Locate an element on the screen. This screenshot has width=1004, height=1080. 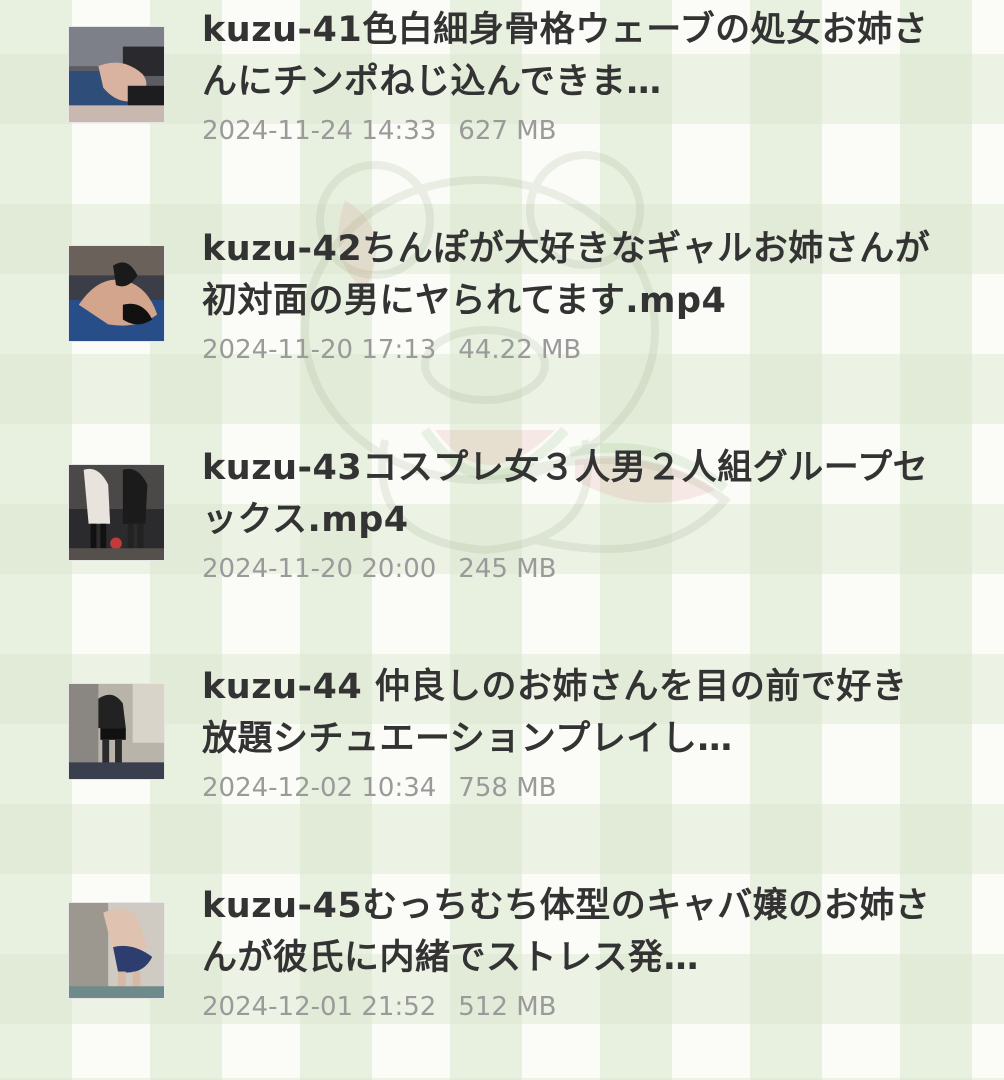
file-meta: 2024-11-20 17:13 44.22 MB is located at coordinates (572, 350).